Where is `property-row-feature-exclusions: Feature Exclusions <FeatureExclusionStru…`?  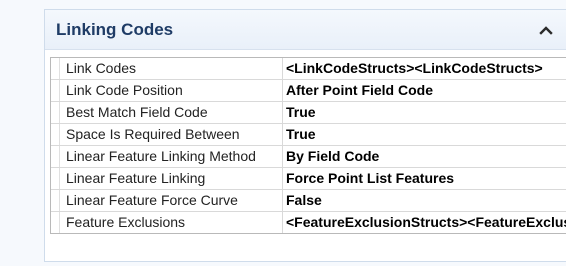
property-row-feature-exclusions: Feature Exclusions <FeatureExclusionStru… is located at coordinates (308, 223).